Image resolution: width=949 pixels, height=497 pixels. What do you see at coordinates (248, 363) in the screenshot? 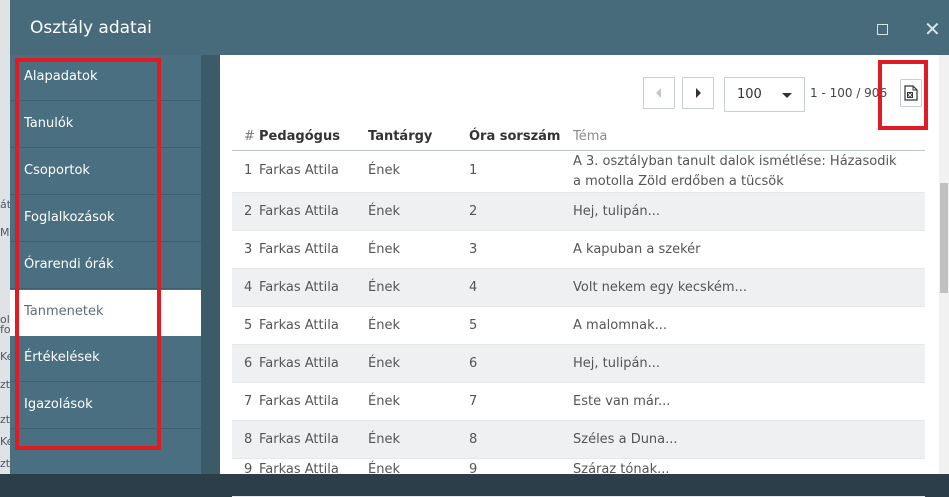
I see `cell-num: 6` at bounding box center [248, 363].